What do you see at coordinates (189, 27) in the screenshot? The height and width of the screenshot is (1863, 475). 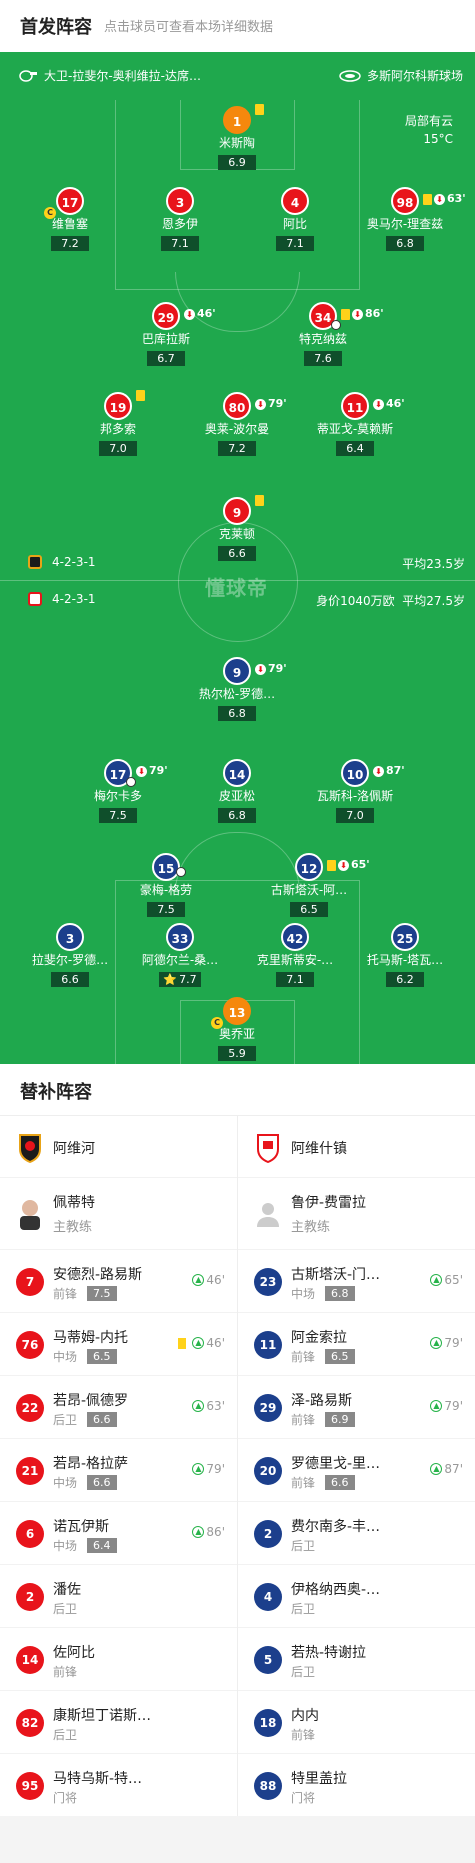 I see `page-subtitle: 点击球员可查看本场详细数据` at bounding box center [189, 27].